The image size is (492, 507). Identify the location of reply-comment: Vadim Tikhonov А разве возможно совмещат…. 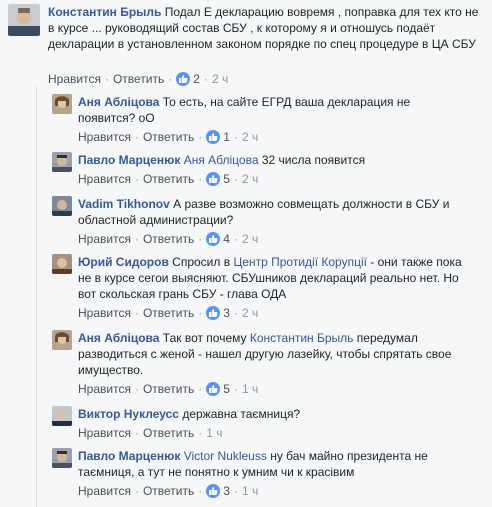
(270, 222).